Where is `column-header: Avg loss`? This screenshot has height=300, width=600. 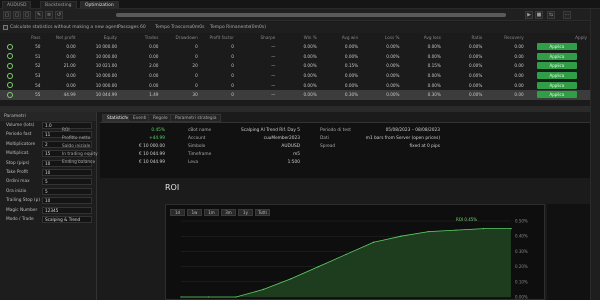
column-header: Avg loss is located at coordinates (423, 37).